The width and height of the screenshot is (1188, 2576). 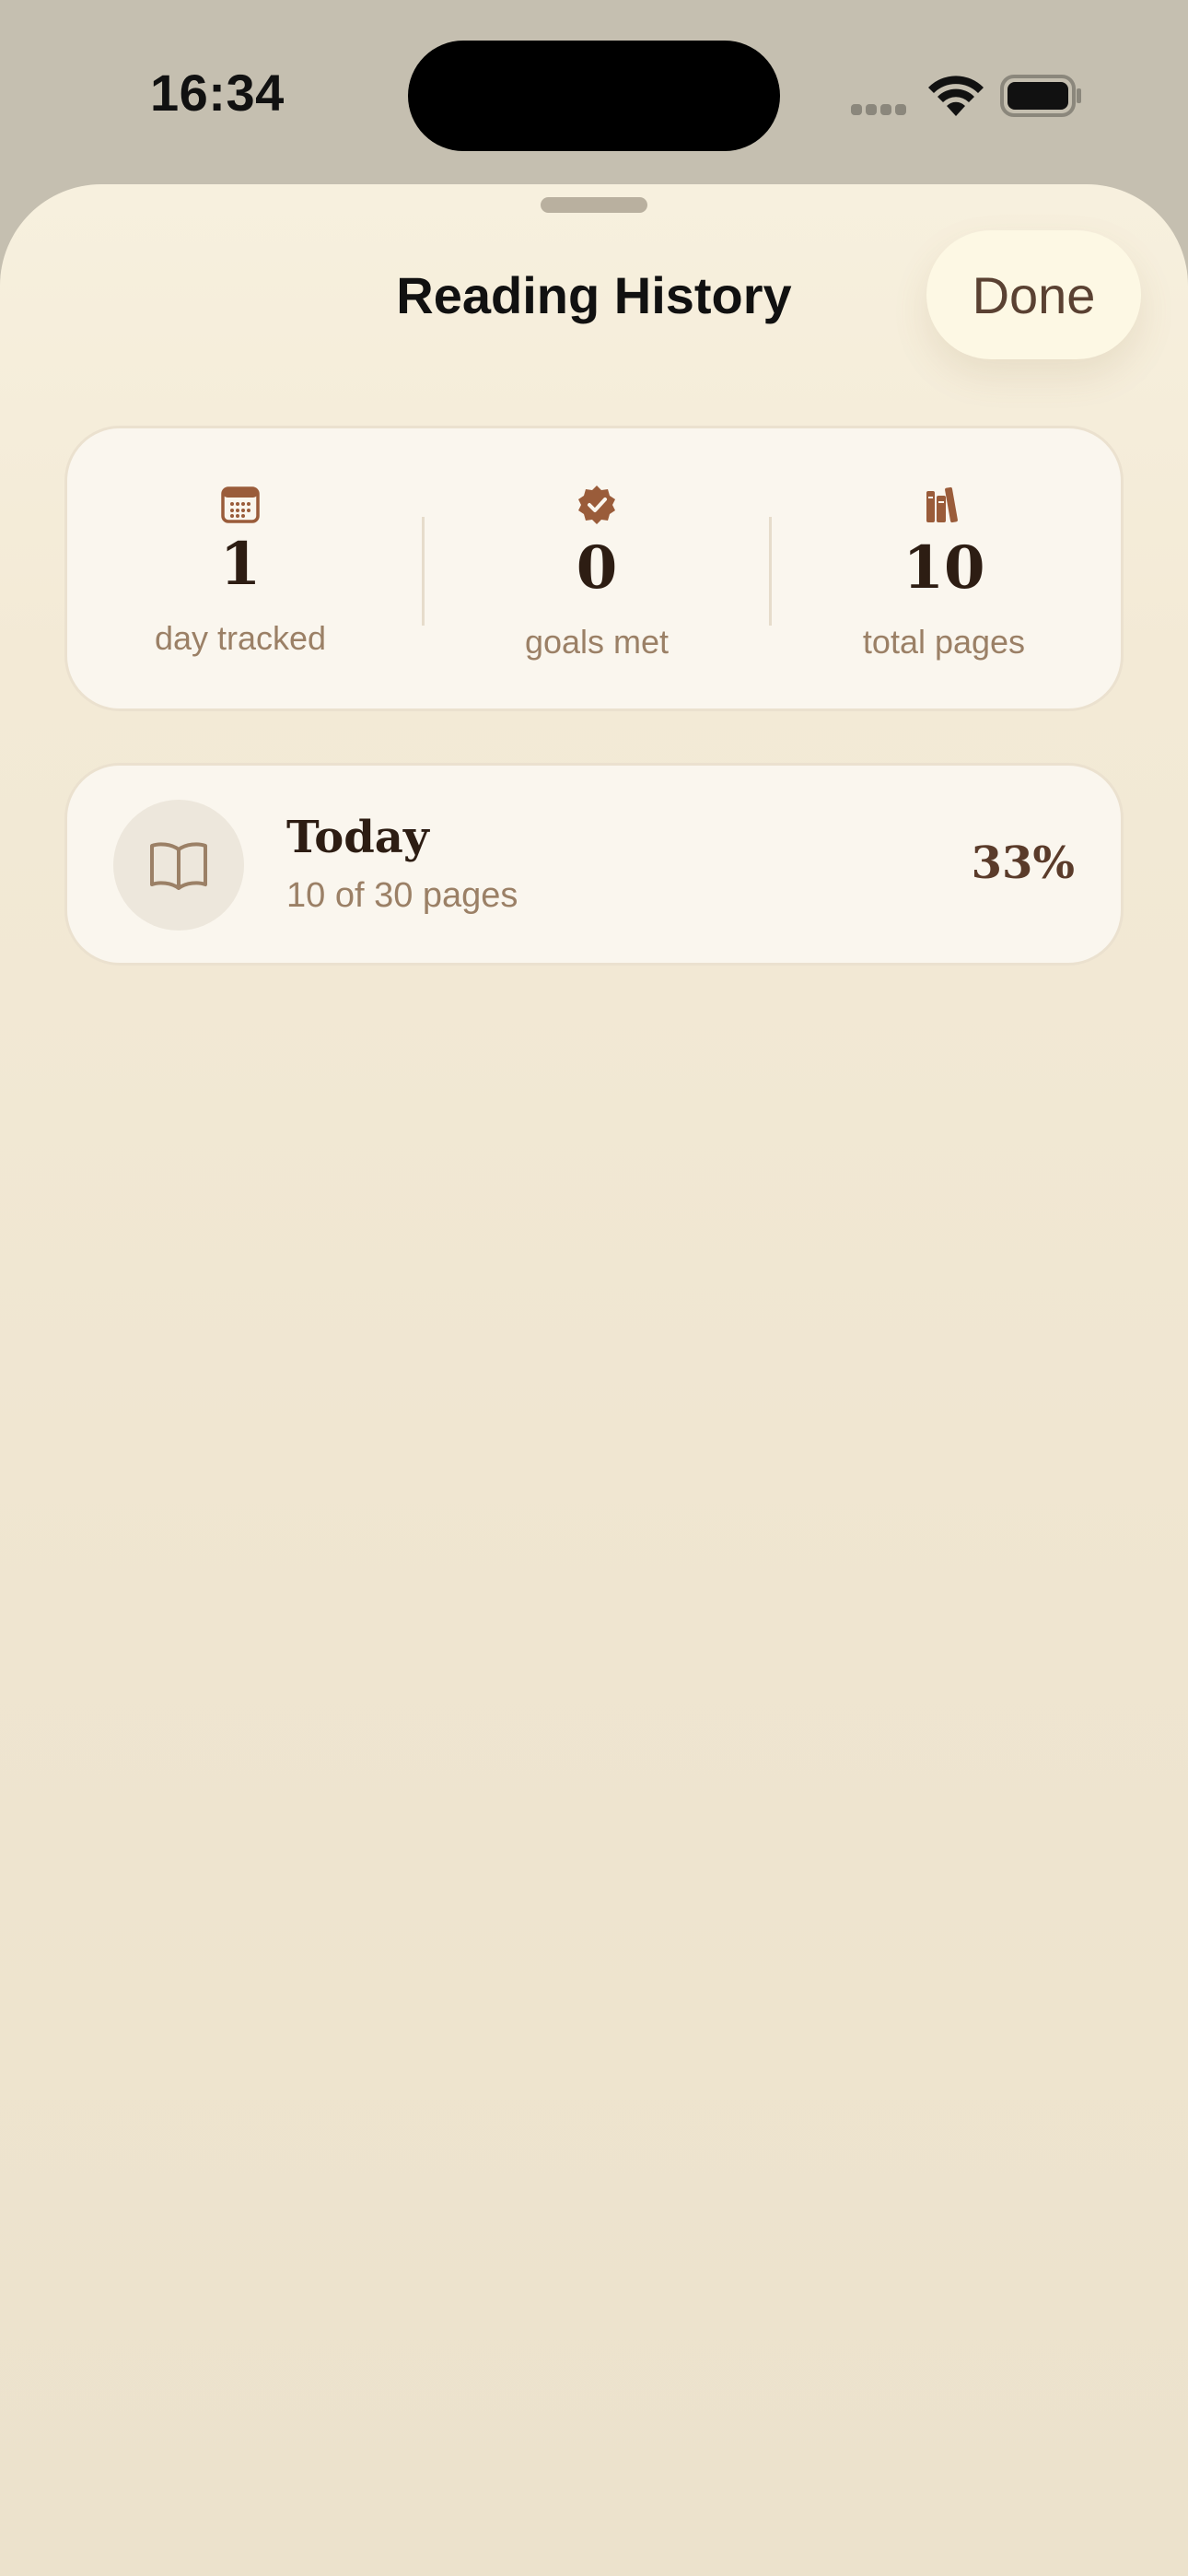 What do you see at coordinates (944, 642) in the screenshot?
I see `stat-label: total pages` at bounding box center [944, 642].